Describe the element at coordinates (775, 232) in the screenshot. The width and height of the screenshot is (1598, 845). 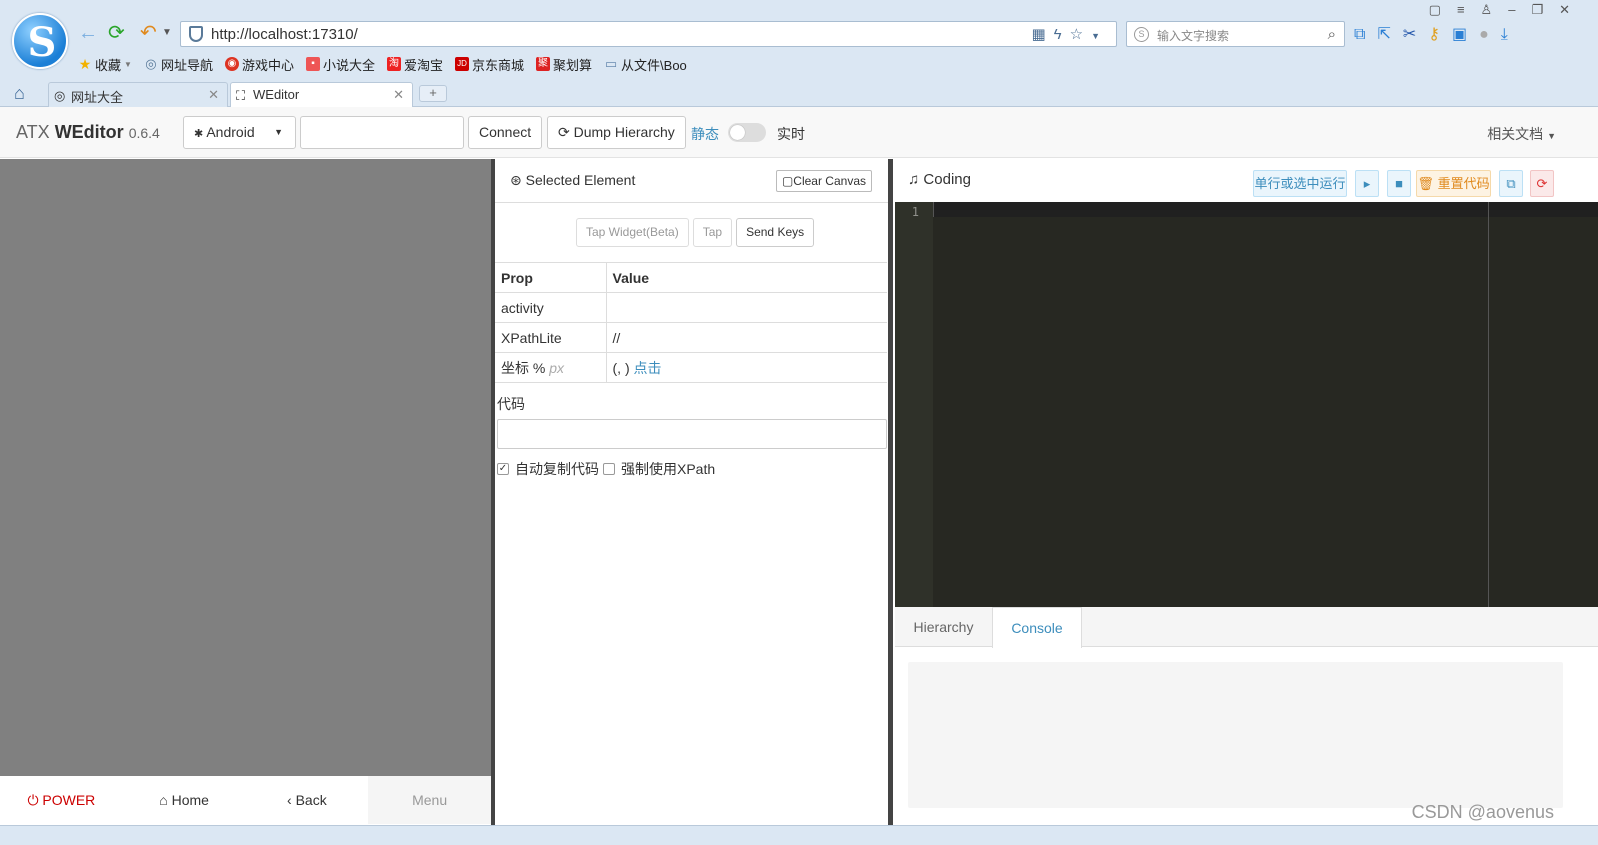
I see `send-keys-button: Send Keys` at that location.